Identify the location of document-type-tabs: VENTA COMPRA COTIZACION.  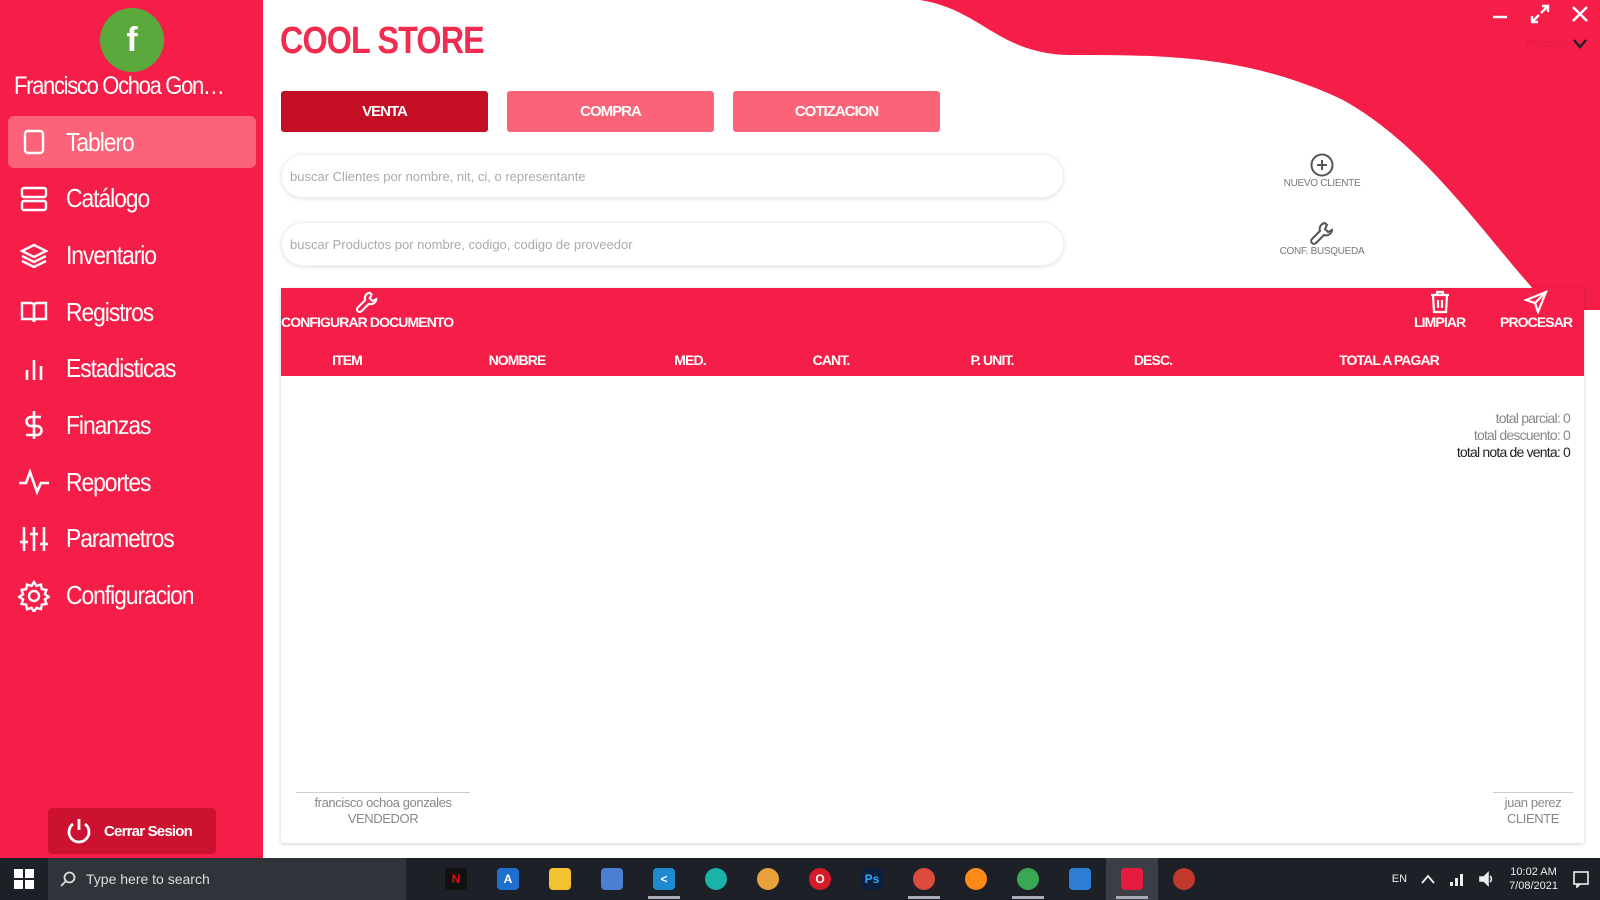
(610, 111).